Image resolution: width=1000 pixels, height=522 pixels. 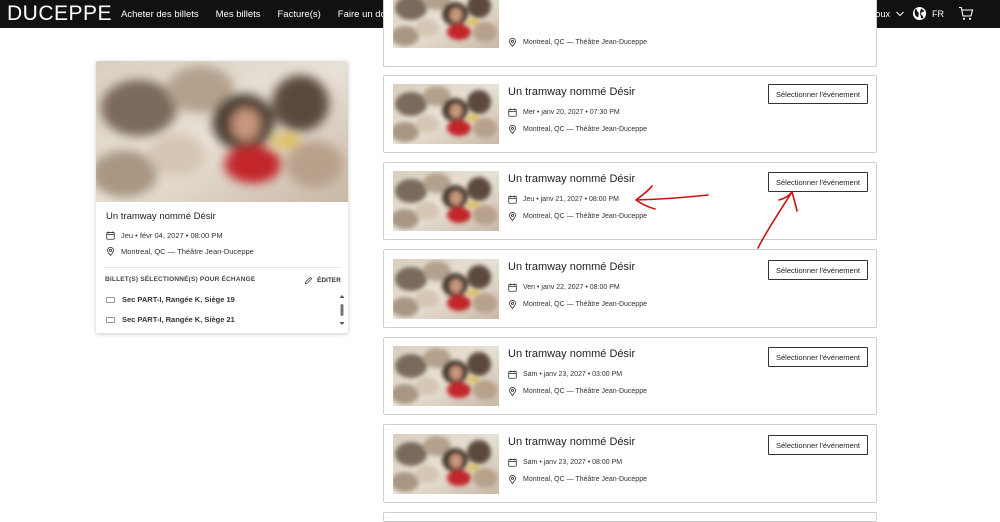 What do you see at coordinates (571, 112) in the screenshot?
I see `event-datetime: Mer • janv 20, 2027 • 07:30 PM` at bounding box center [571, 112].